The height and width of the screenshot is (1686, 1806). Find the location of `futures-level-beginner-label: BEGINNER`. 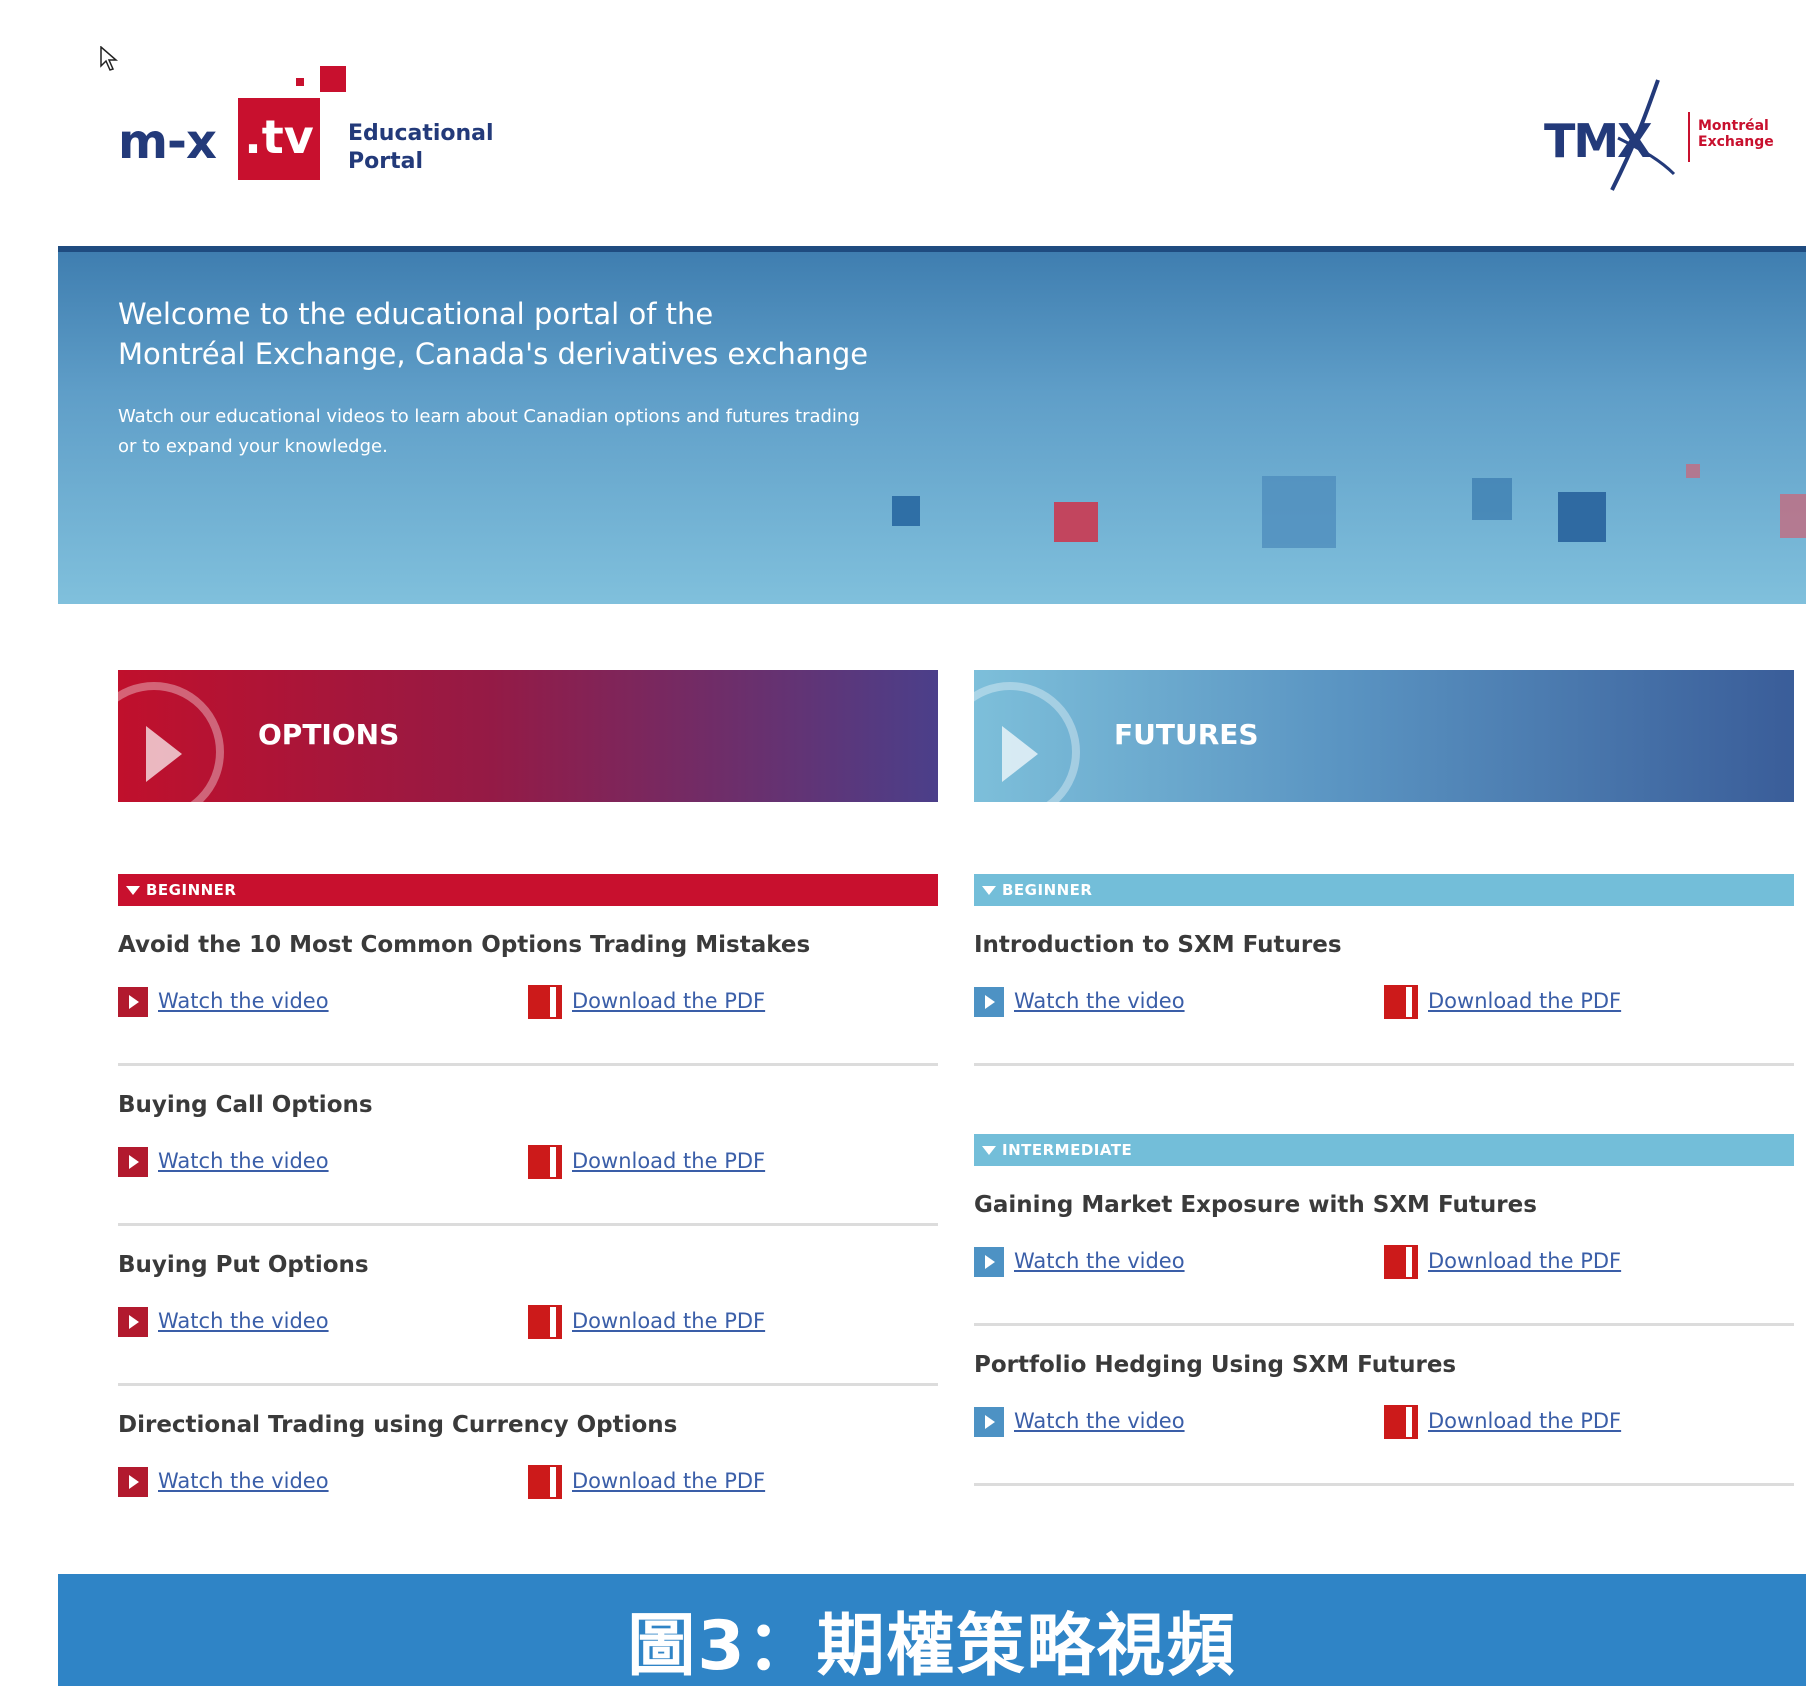

futures-level-beginner-label: BEGINNER is located at coordinates (1047, 890).